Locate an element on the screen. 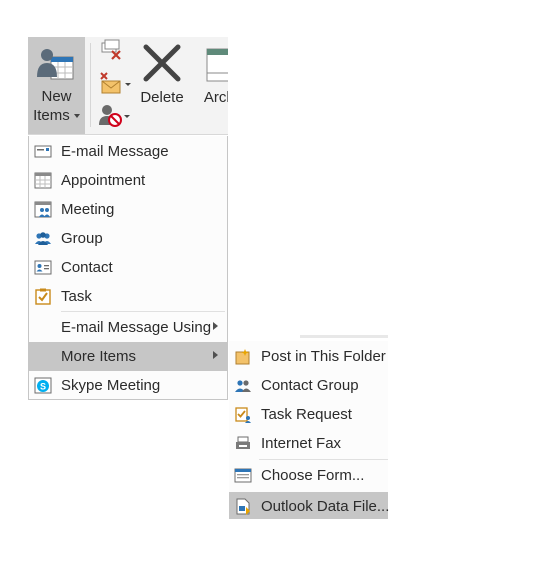 The width and height of the screenshot is (549, 564). email-message-icon is located at coordinates (43, 151).